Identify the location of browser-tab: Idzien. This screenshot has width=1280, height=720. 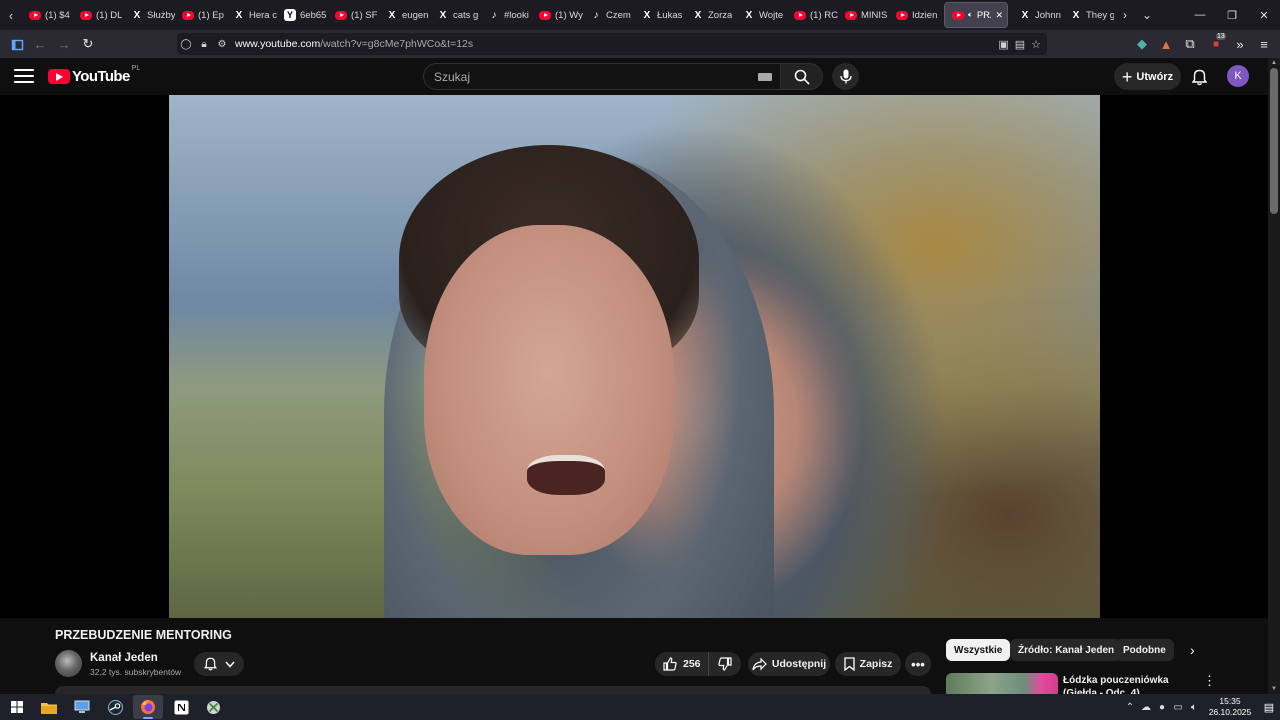
(914, 15).